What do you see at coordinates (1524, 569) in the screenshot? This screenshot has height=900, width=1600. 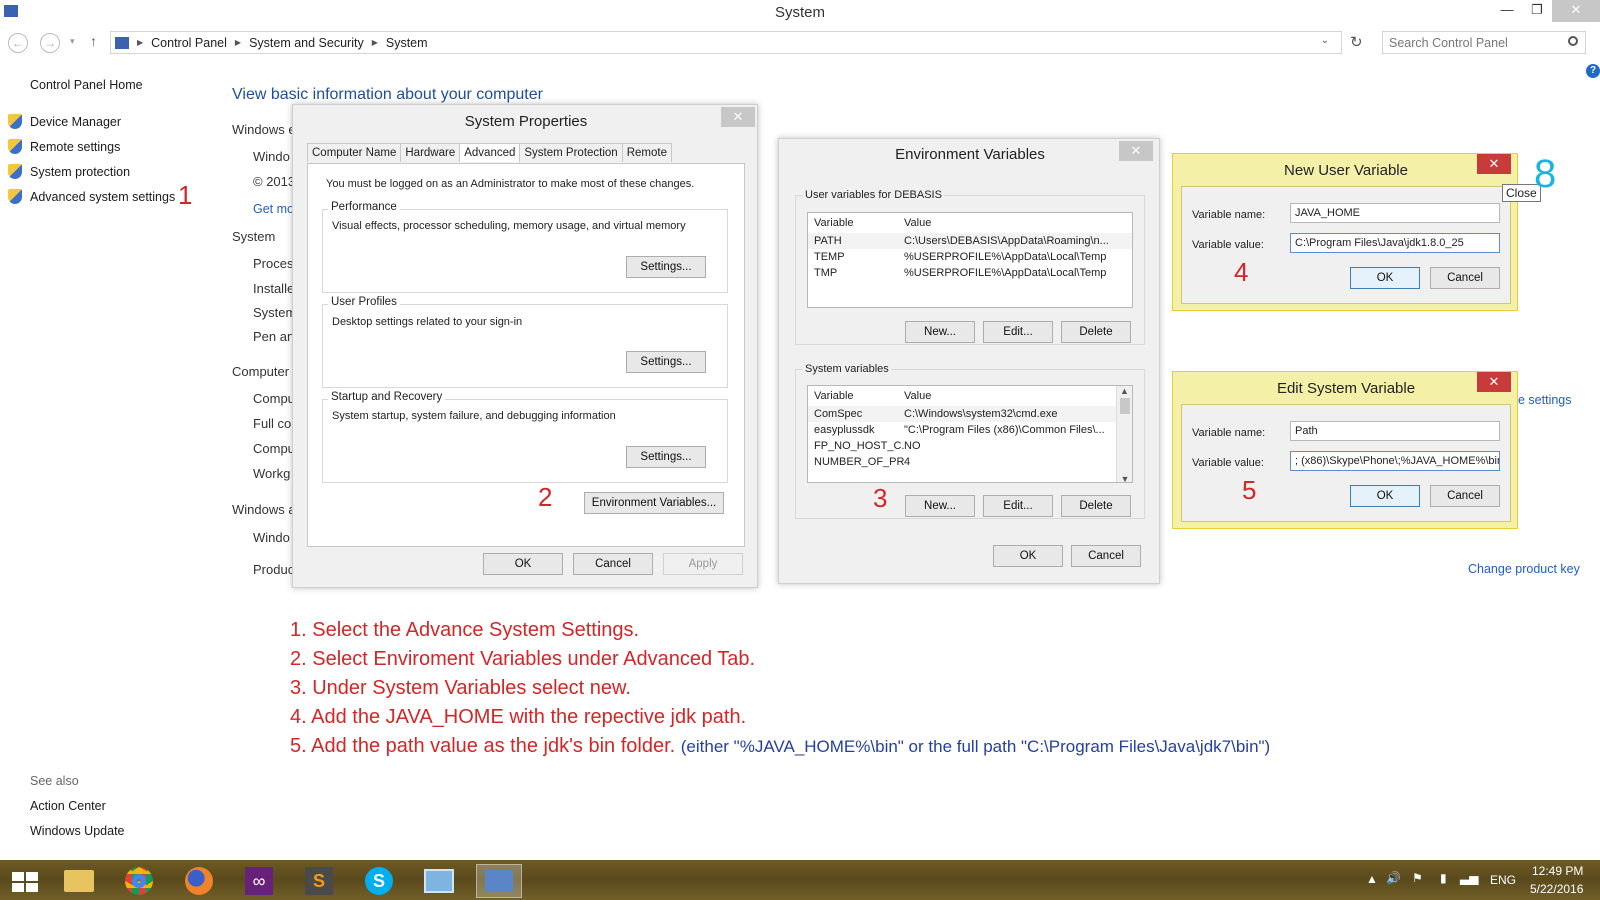 I see `change-product-key-link: Change product key` at bounding box center [1524, 569].